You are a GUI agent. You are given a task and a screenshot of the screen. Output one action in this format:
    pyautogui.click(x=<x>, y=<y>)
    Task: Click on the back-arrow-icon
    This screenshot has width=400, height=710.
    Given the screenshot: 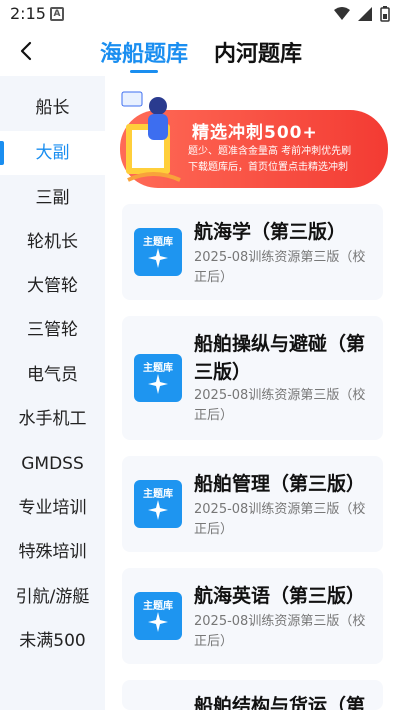 What is the action you would take?
    pyautogui.click(x=27, y=51)
    